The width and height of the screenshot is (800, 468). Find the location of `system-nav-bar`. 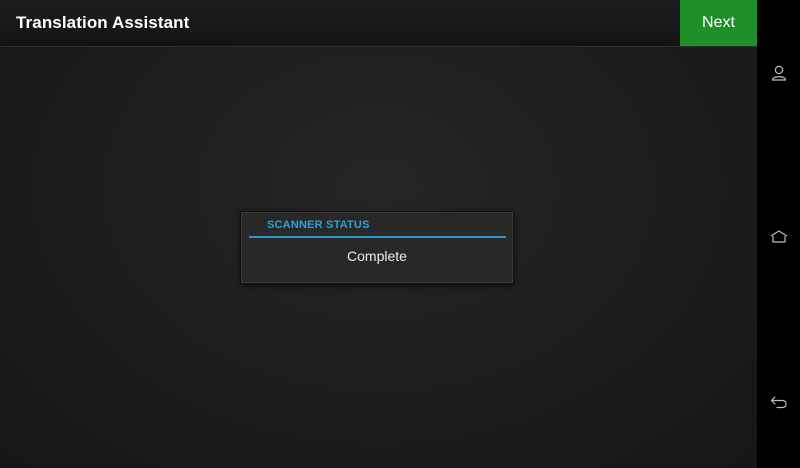

system-nav-bar is located at coordinates (778, 234).